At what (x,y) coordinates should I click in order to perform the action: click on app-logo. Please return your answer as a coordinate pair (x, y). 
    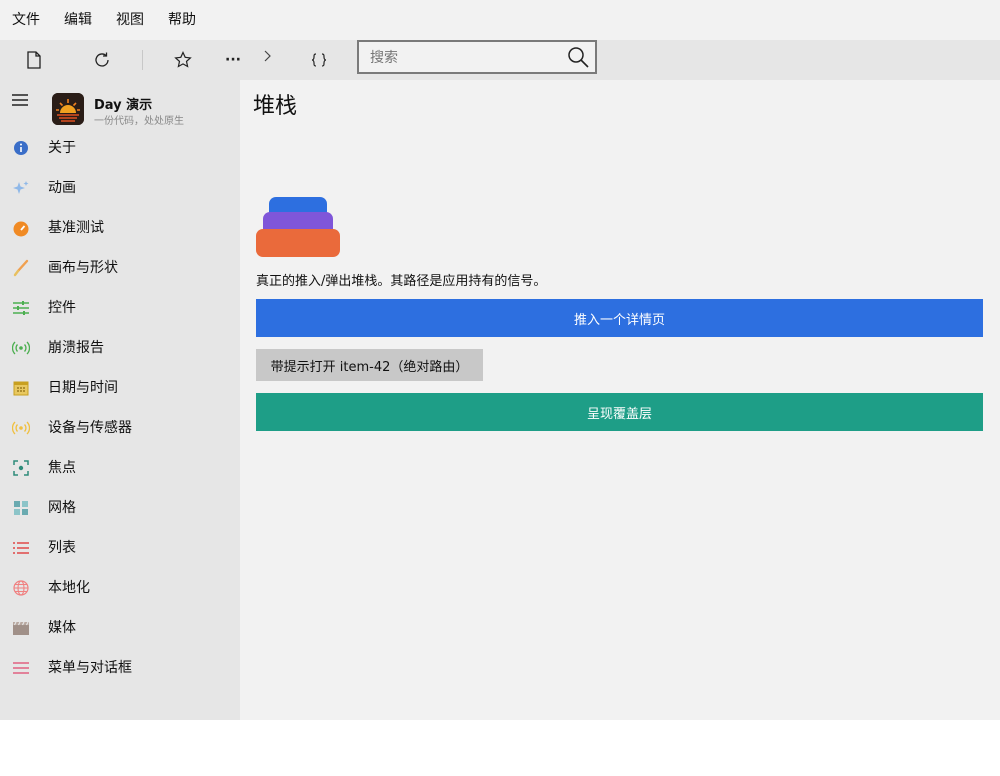
    Looking at the image, I should click on (68, 109).